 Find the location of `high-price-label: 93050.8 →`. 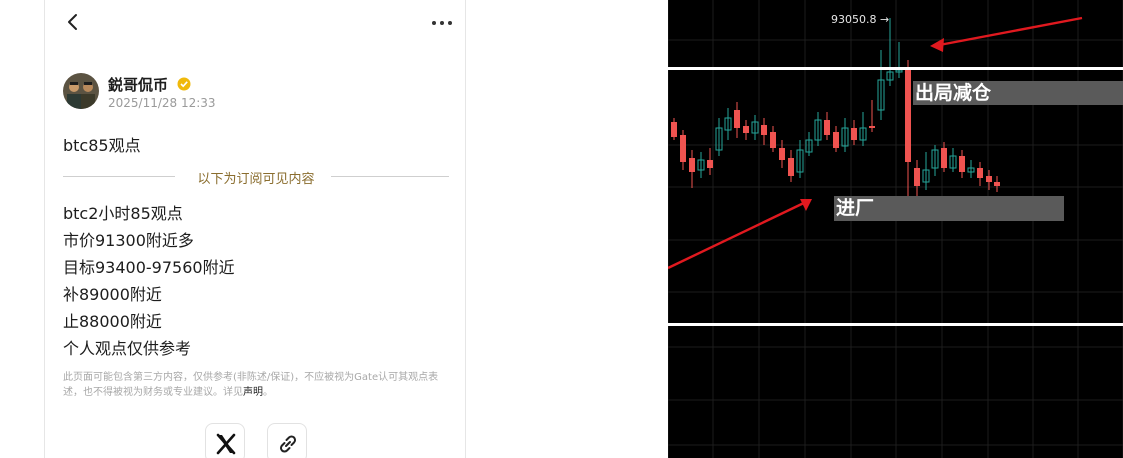

high-price-label: 93050.8 → is located at coordinates (860, 19).